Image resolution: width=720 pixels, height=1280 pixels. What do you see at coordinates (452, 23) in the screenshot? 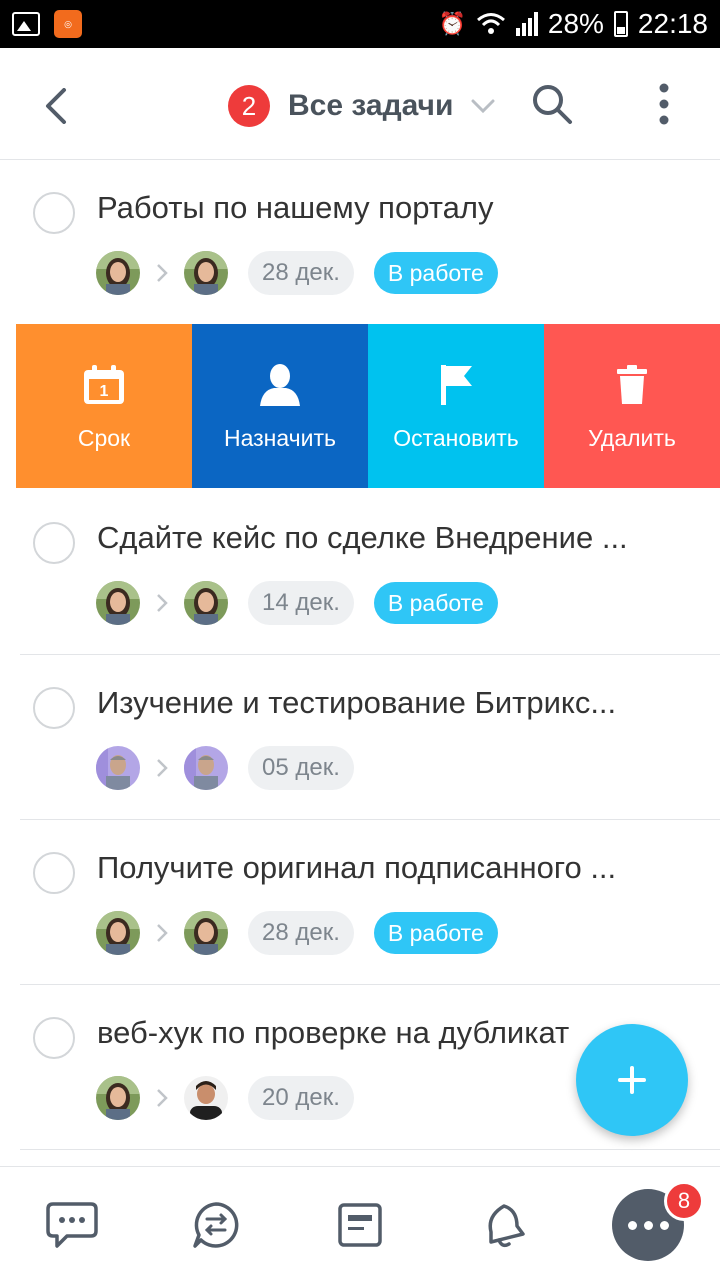
I see `alarm-icon: ⏰` at bounding box center [452, 23].